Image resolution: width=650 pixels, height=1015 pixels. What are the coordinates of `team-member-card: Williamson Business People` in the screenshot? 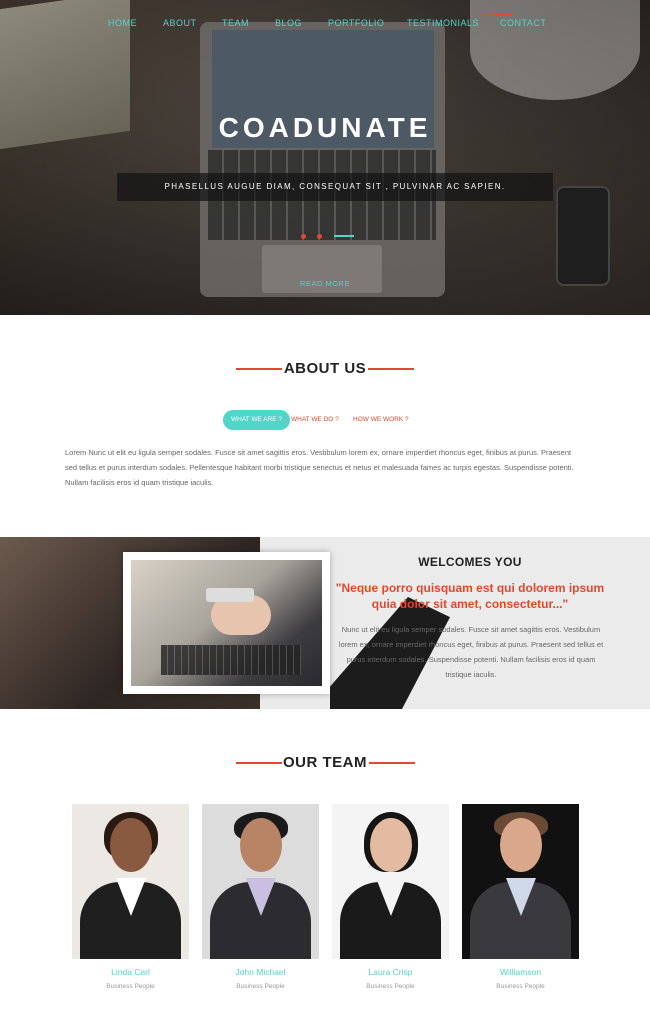 It's located at (520, 897).